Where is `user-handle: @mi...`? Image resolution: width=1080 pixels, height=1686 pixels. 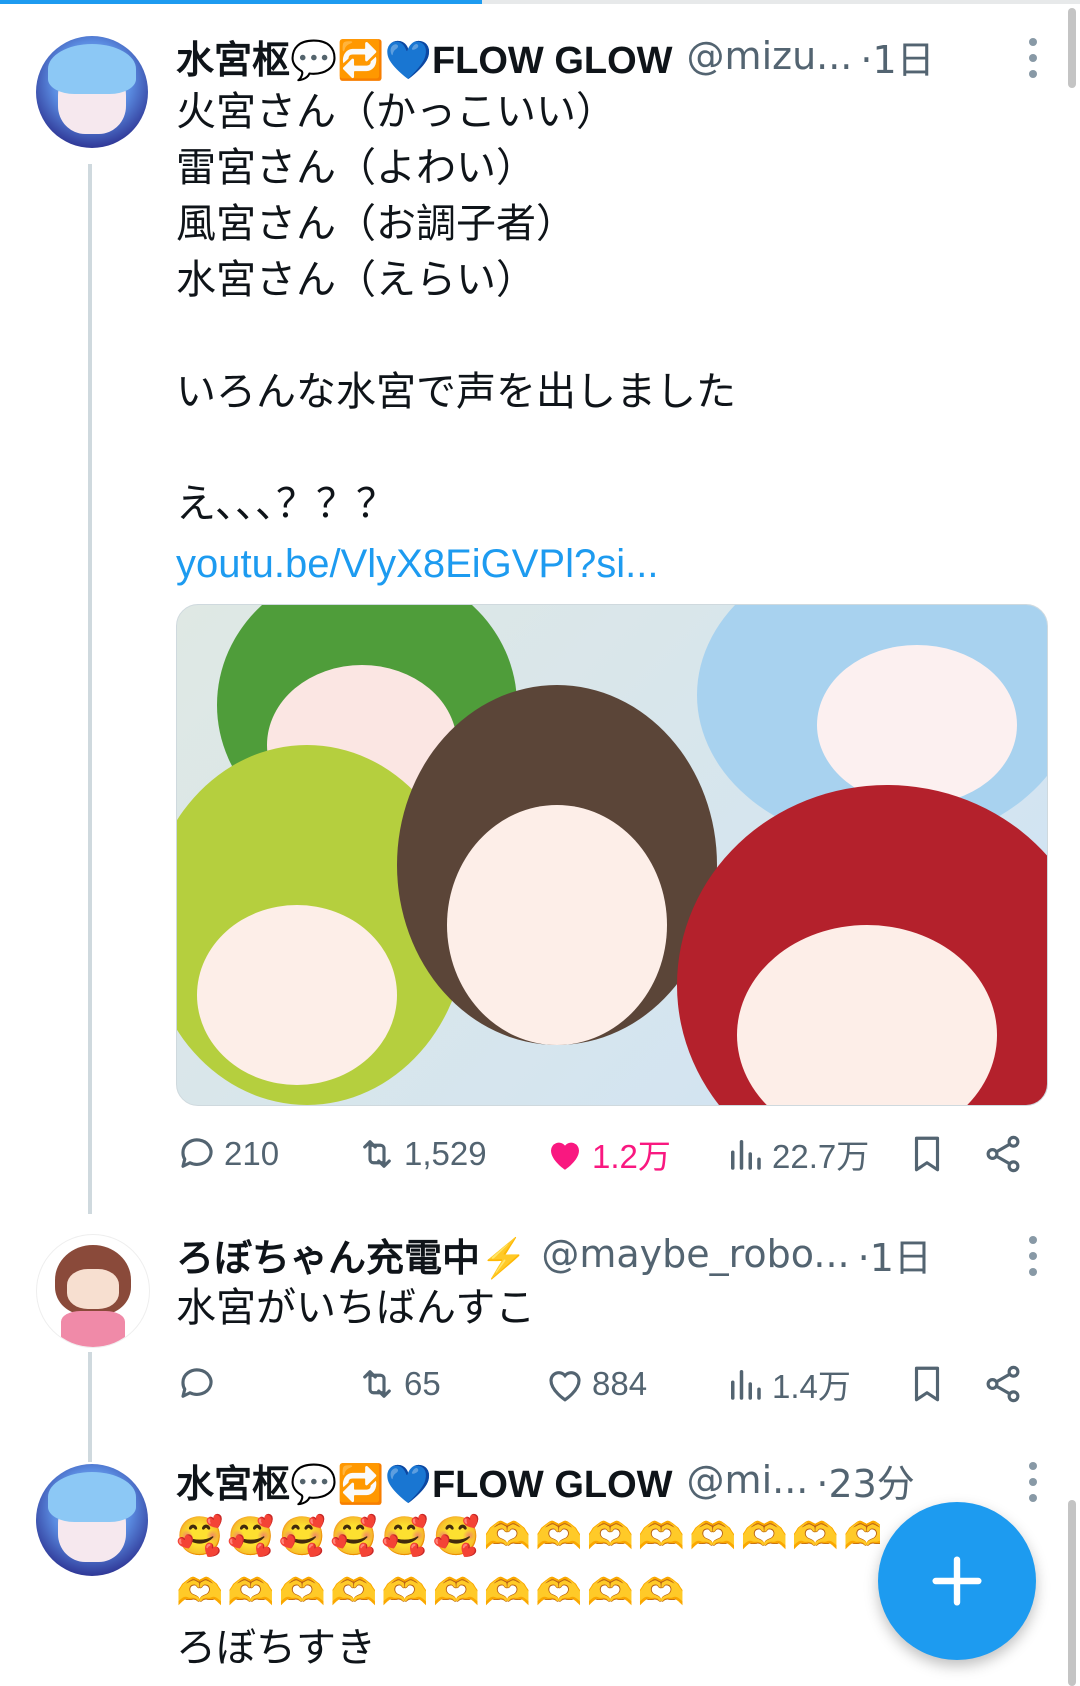 user-handle: @mi... is located at coordinates (748, 1480).